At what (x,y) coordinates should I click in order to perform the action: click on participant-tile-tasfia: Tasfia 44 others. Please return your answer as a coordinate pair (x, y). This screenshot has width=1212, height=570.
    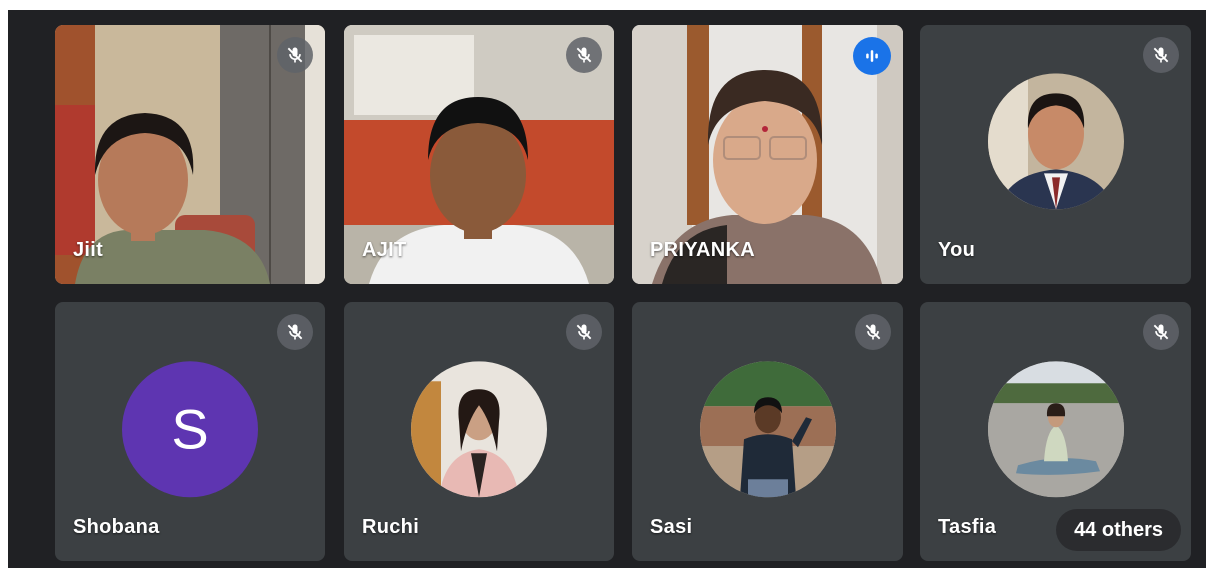
    Looking at the image, I should click on (1055, 431).